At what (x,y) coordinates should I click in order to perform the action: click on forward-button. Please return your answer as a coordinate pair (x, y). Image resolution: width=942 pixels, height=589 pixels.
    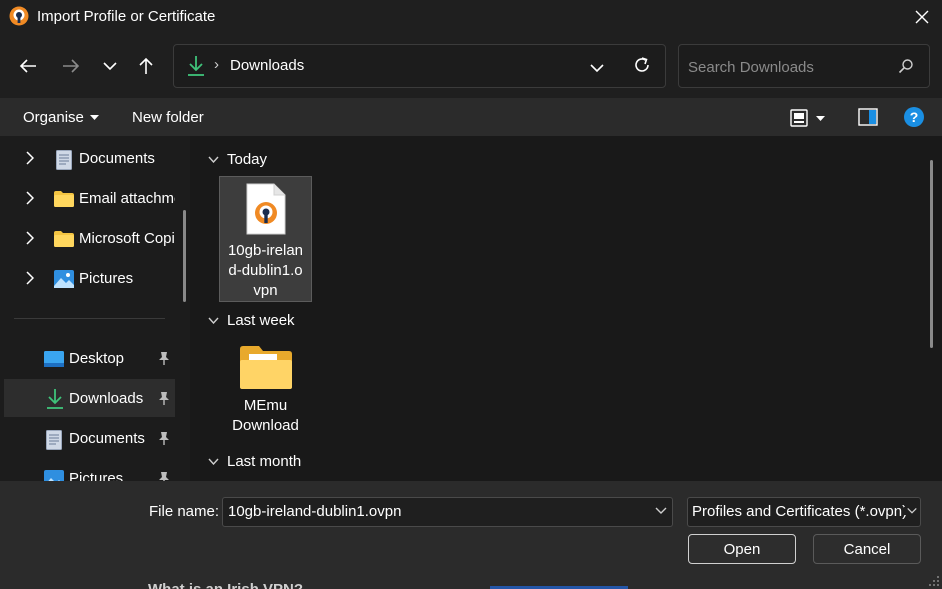
    Looking at the image, I should click on (71, 66).